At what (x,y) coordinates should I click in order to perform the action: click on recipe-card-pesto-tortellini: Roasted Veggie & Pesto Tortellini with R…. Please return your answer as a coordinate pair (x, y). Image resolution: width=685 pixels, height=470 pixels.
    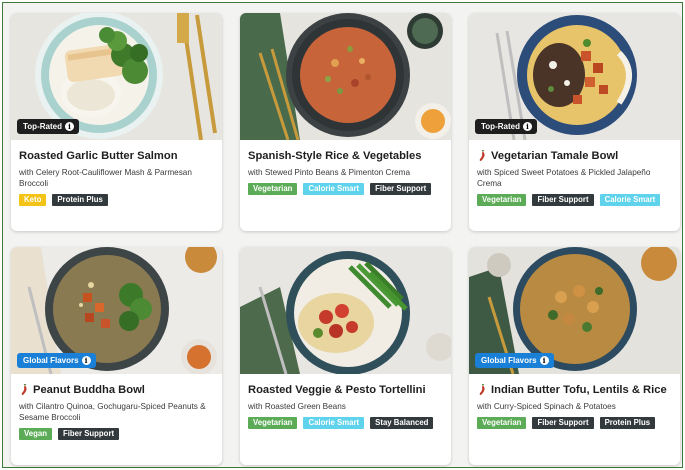
    Looking at the image, I should click on (345, 356).